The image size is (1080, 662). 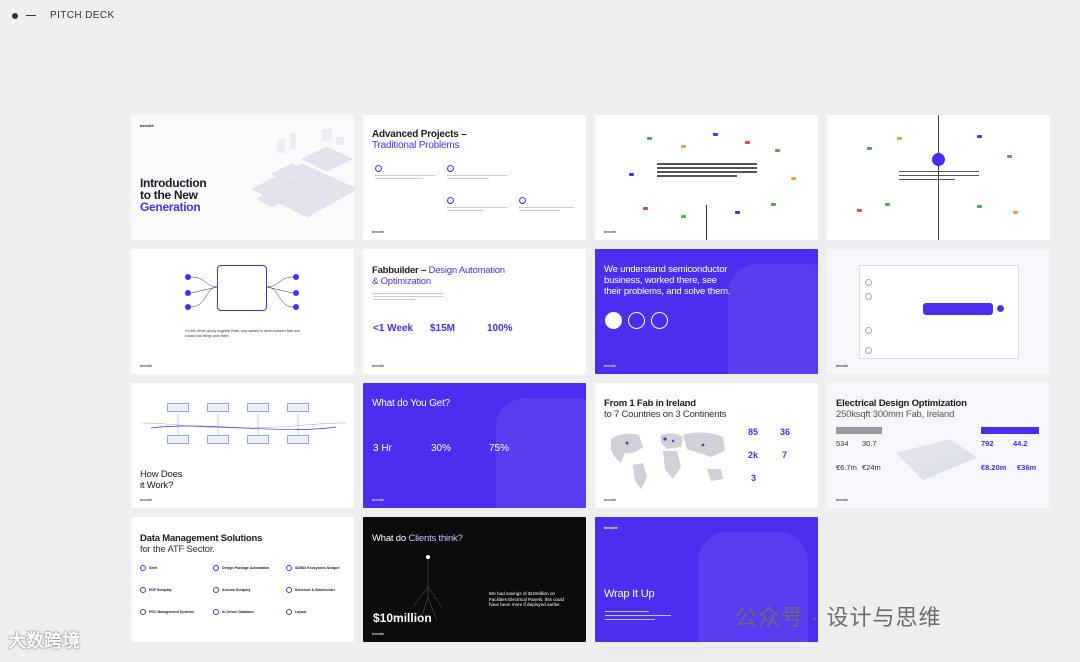 I want to click on title-main: Fabbuilder –, so click(x=399, y=270).